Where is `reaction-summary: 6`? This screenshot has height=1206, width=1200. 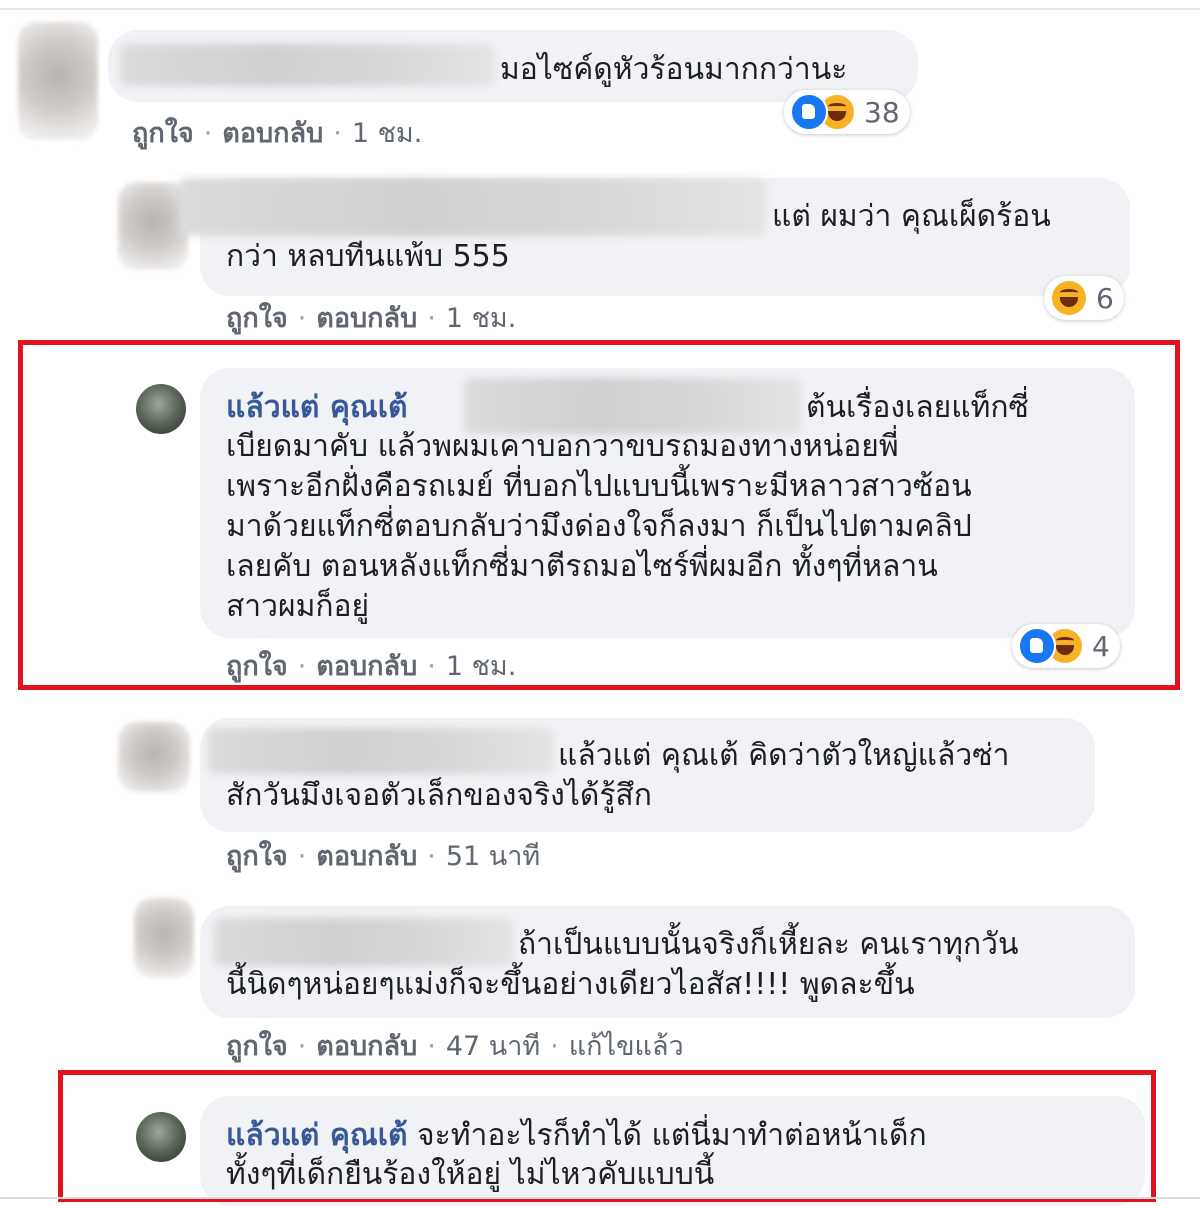
reaction-summary: 6 is located at coordinates (1084, 298).